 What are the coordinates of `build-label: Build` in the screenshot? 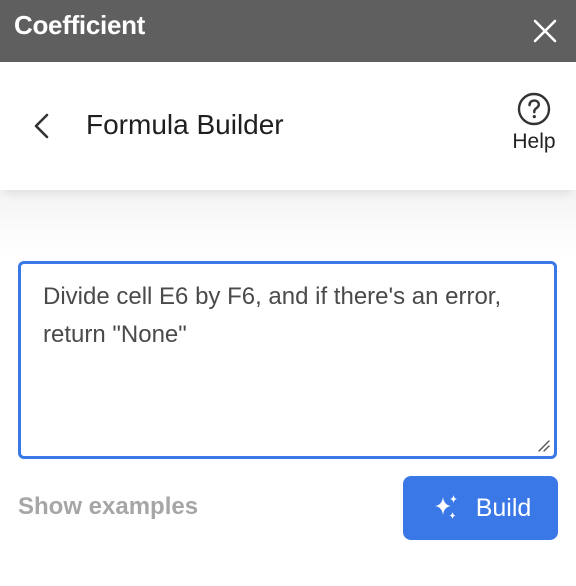 It's located at (503, 507).